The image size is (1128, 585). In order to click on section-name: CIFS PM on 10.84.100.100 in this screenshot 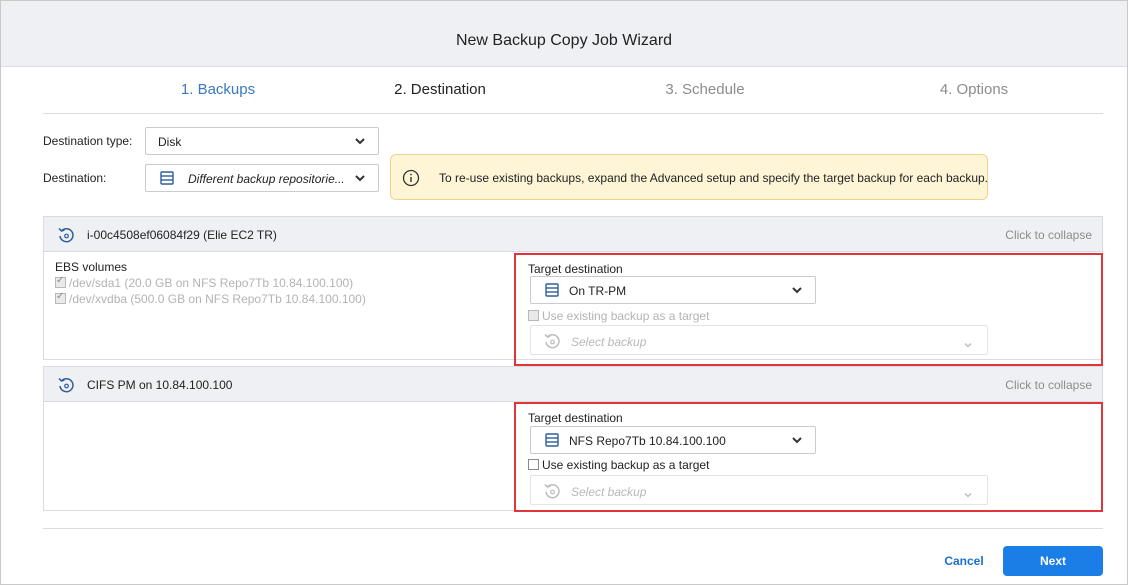, I will do `click(160, 385)`.